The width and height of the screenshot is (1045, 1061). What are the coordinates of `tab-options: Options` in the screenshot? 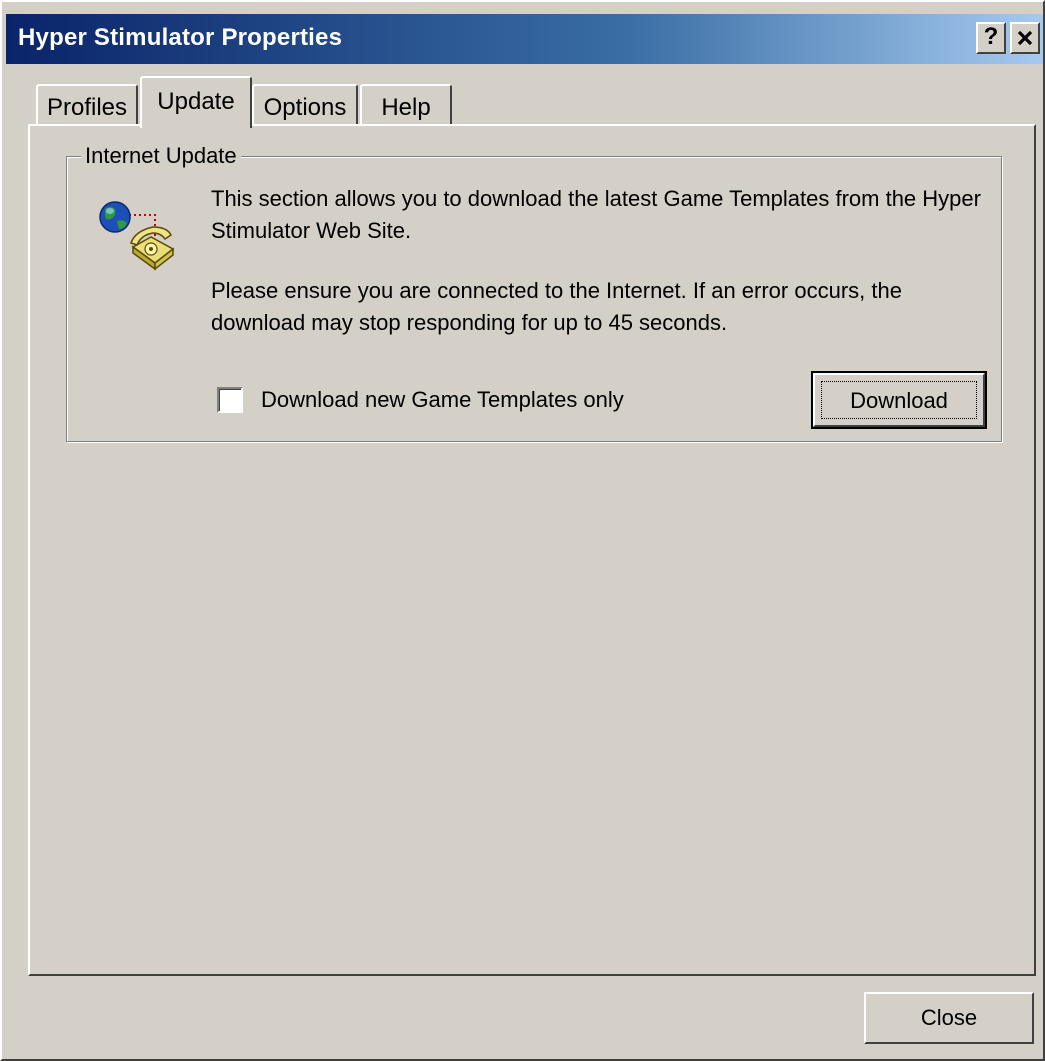 It's located at (305, 105).